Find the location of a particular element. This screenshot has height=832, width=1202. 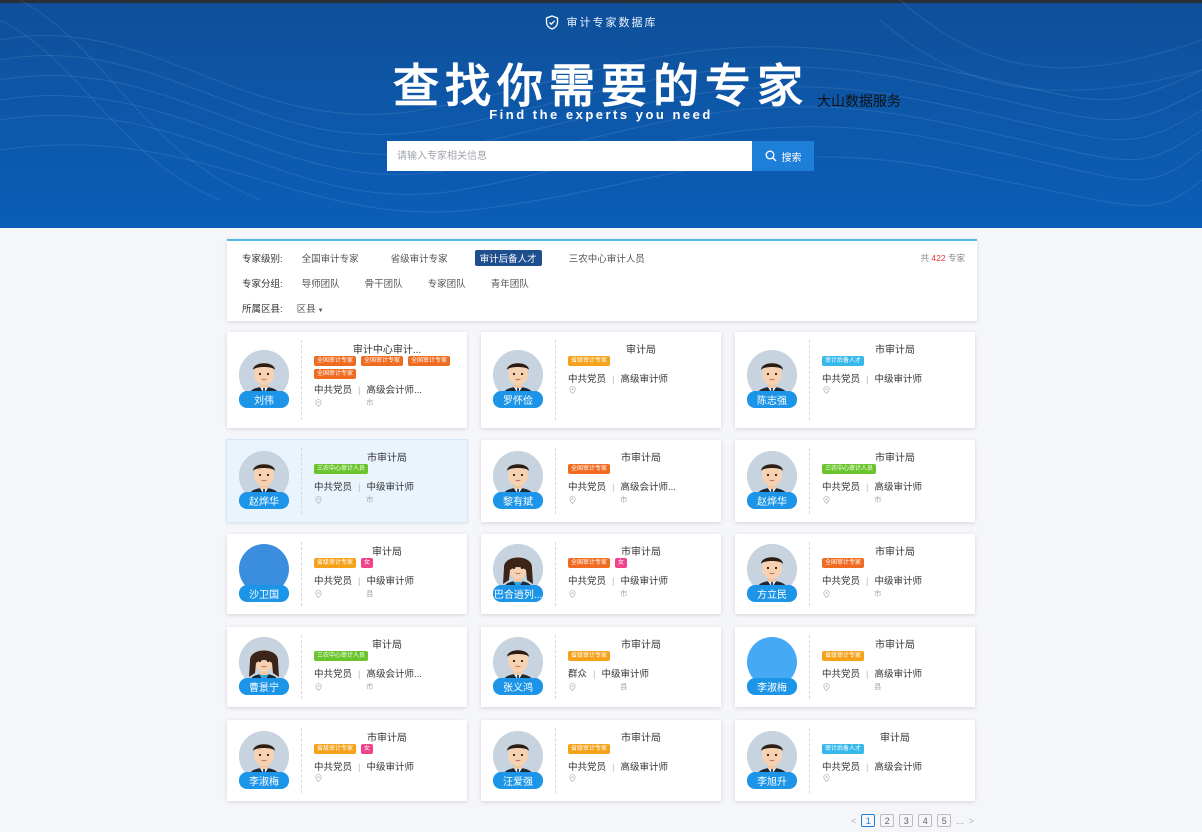

expert-location: 县 is located at coordinates (344, 593).